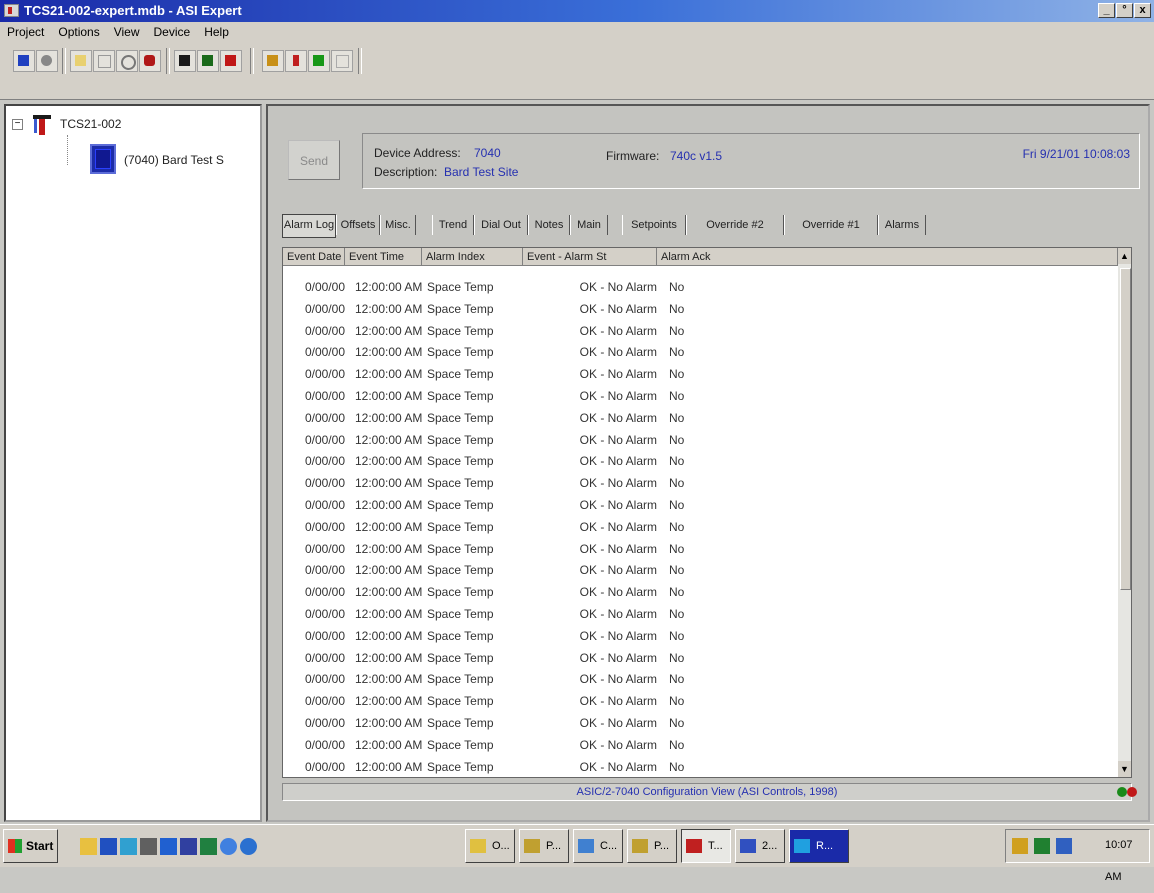 The width and height of the screenshot is (1154, 893). I want to click on find-icon, so click(127, 61).